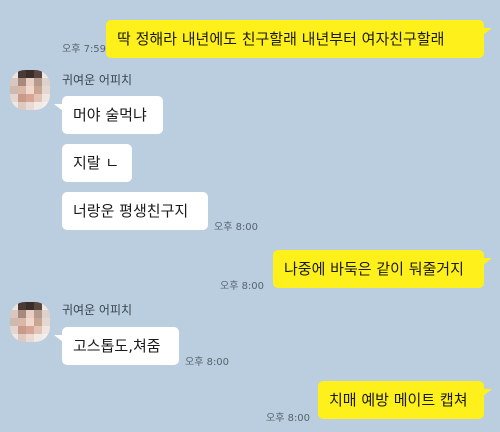 This screenshot has height=432, width=500. What do you see at coordinates (120, 346) in the screenshot?
I see `other-message-bubble: 고스톱도,쳐줌` at bounding box center [120, 346].